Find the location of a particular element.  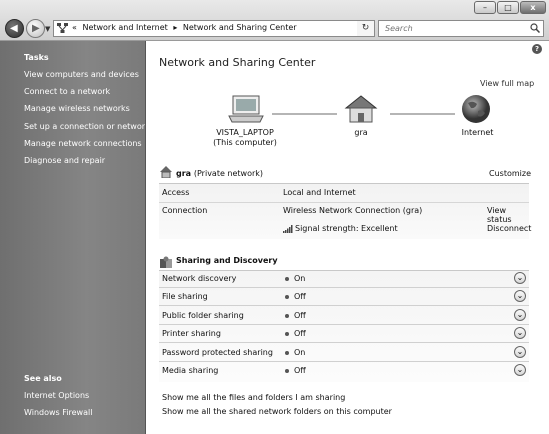

minimize-button: – is located at coordinates (485, 7).